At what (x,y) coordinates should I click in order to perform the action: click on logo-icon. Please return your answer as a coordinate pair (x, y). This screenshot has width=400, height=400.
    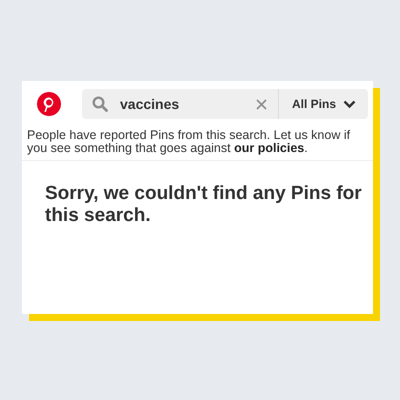
    Looking at the image, I should click on (49, 104).